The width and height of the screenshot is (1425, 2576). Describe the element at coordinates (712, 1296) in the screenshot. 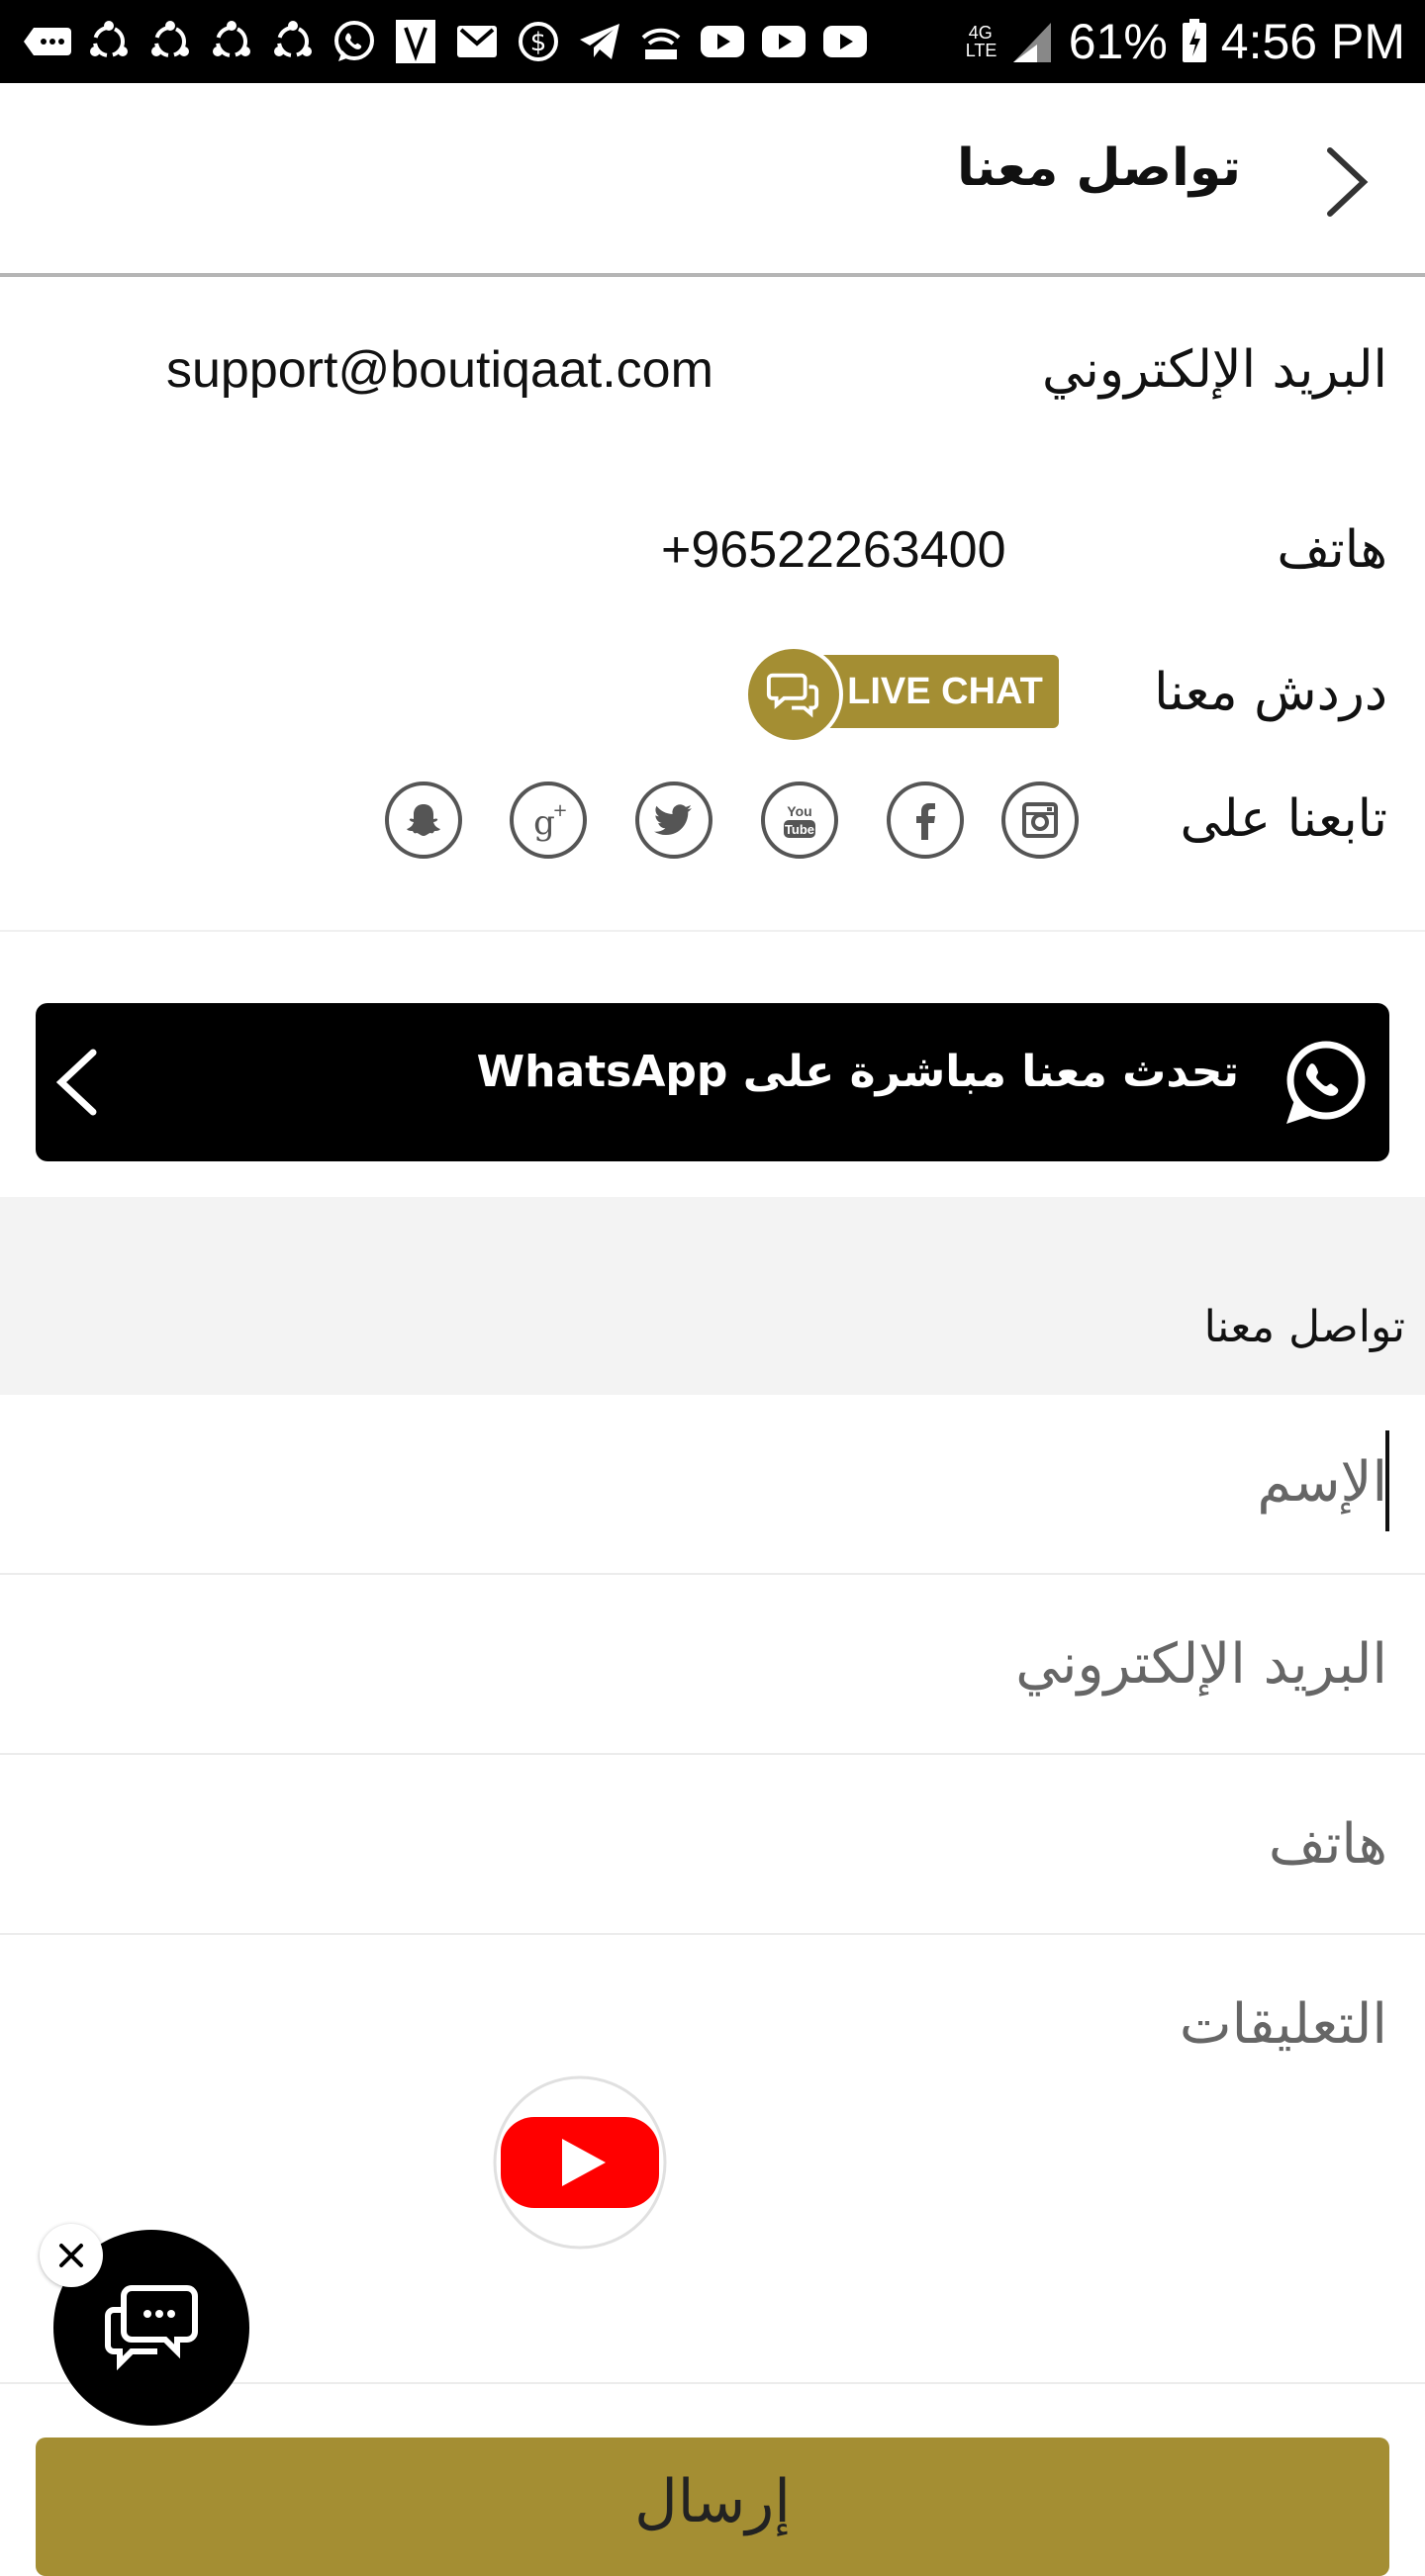

I see `contact-form-header: تواصل معنا` at that location.